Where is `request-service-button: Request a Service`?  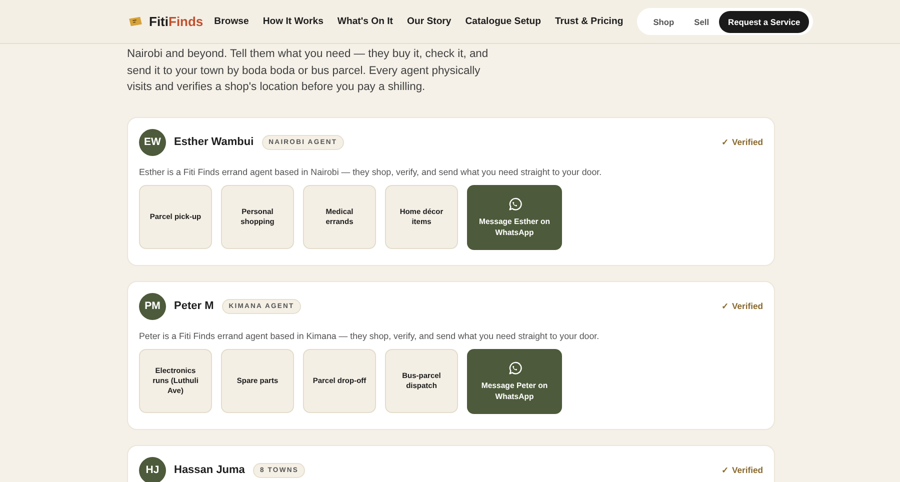 request-service-button: Request a Service is located at coordinates (764, 21).